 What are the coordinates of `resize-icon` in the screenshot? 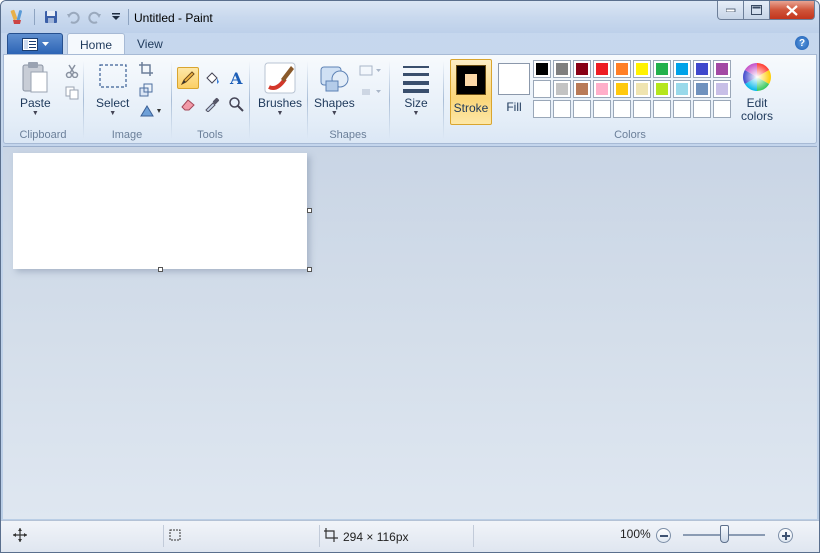 It's located at (146, 90).